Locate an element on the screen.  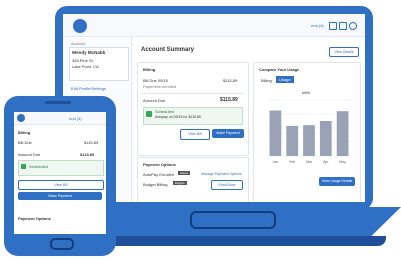
chart-title: kWh is located at coordinates (306, 92).